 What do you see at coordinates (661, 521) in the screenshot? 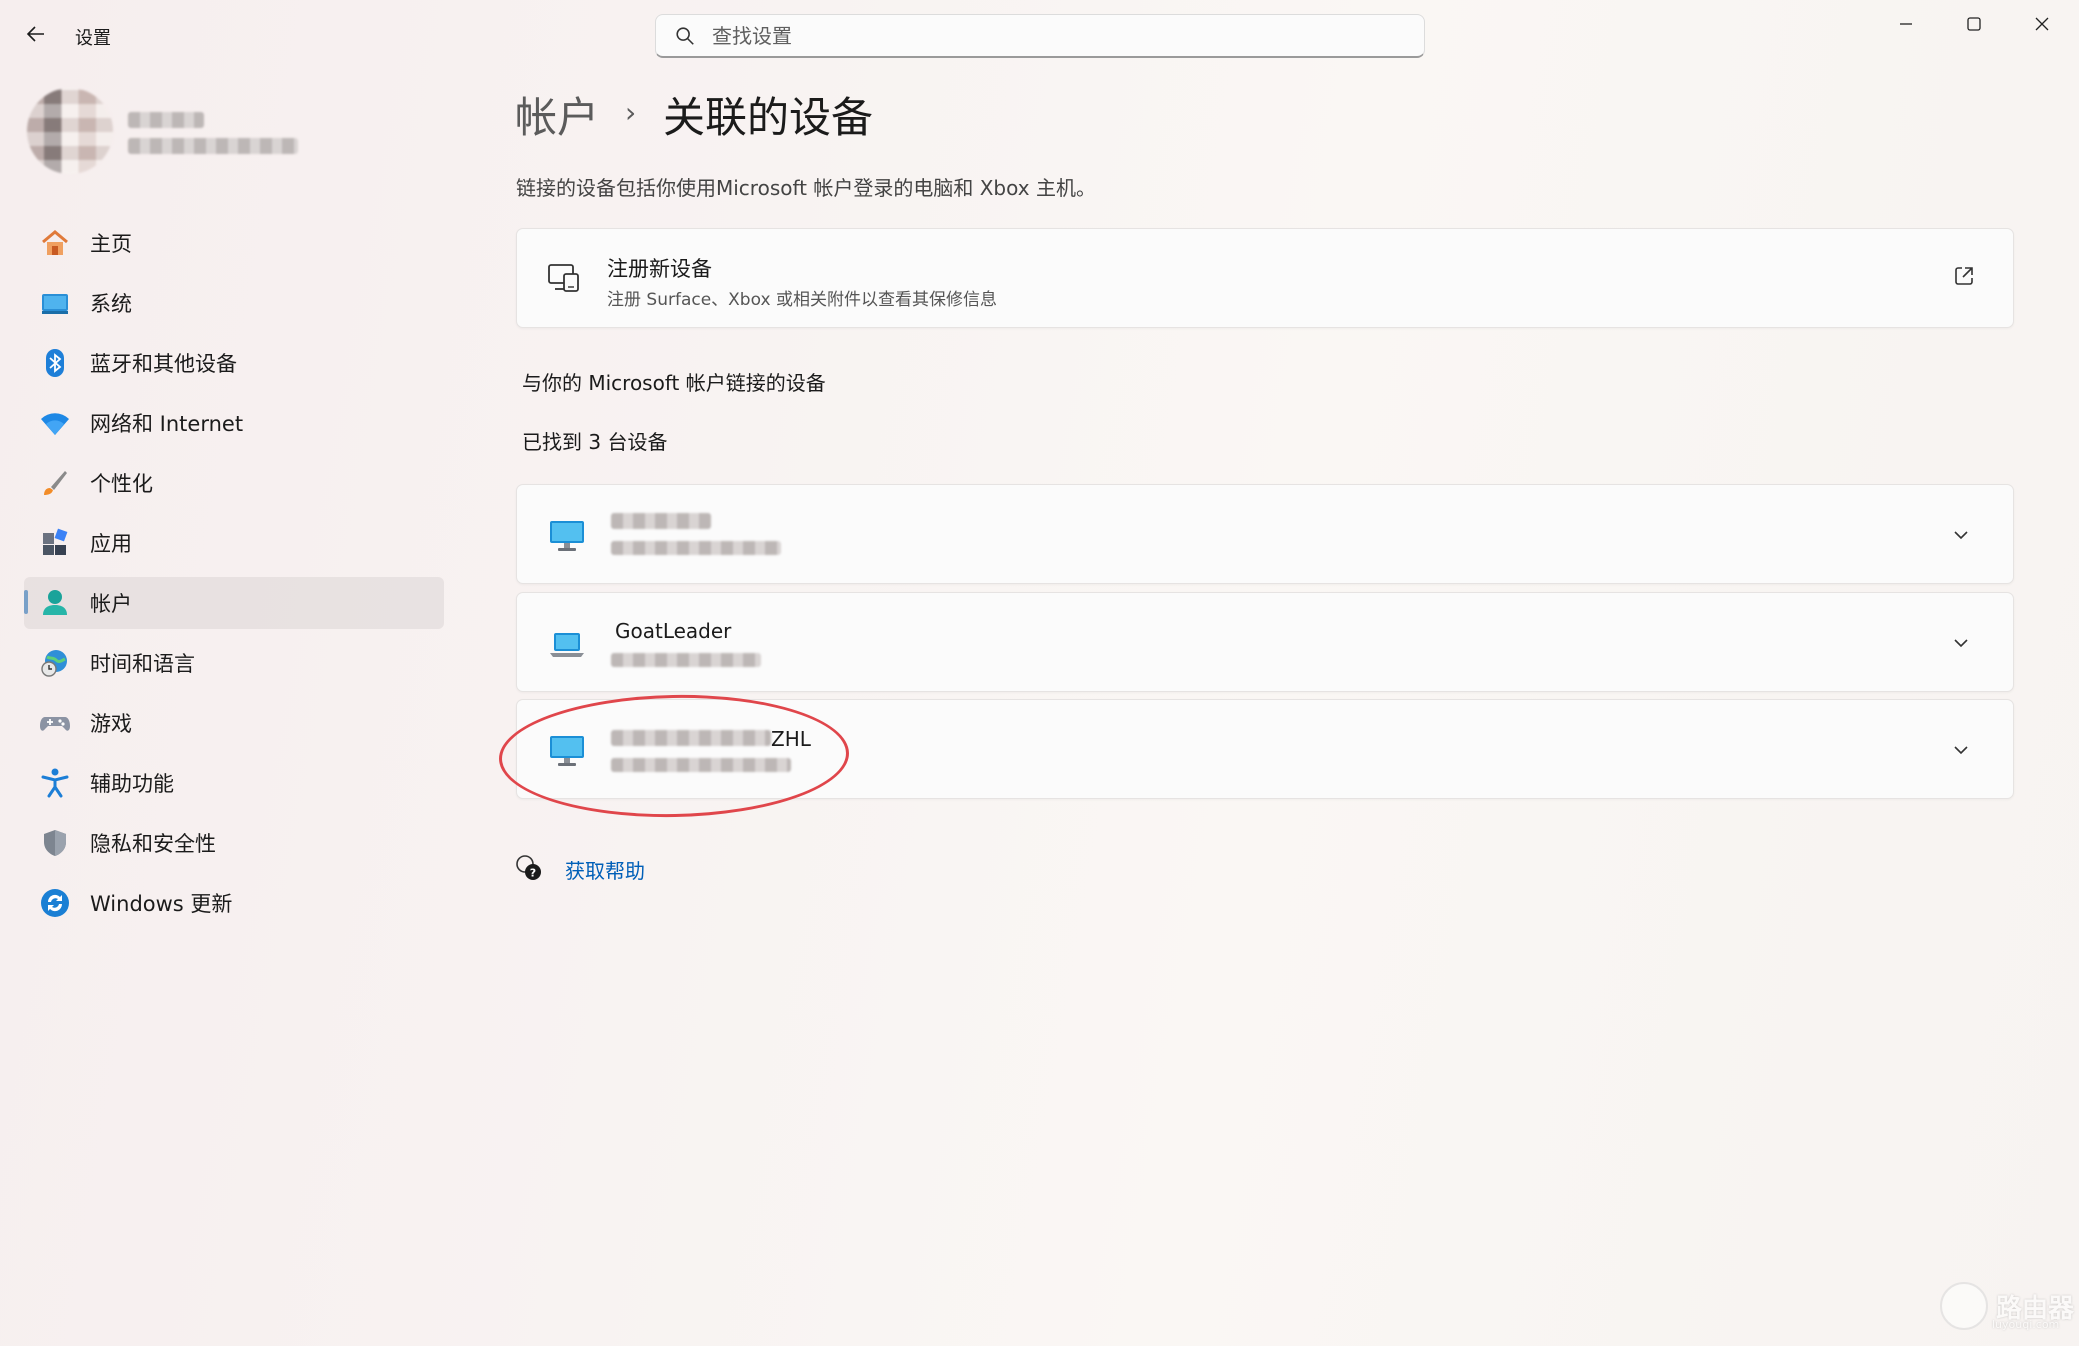
I see `device-name-redacted` at bounding box center [661, 521].